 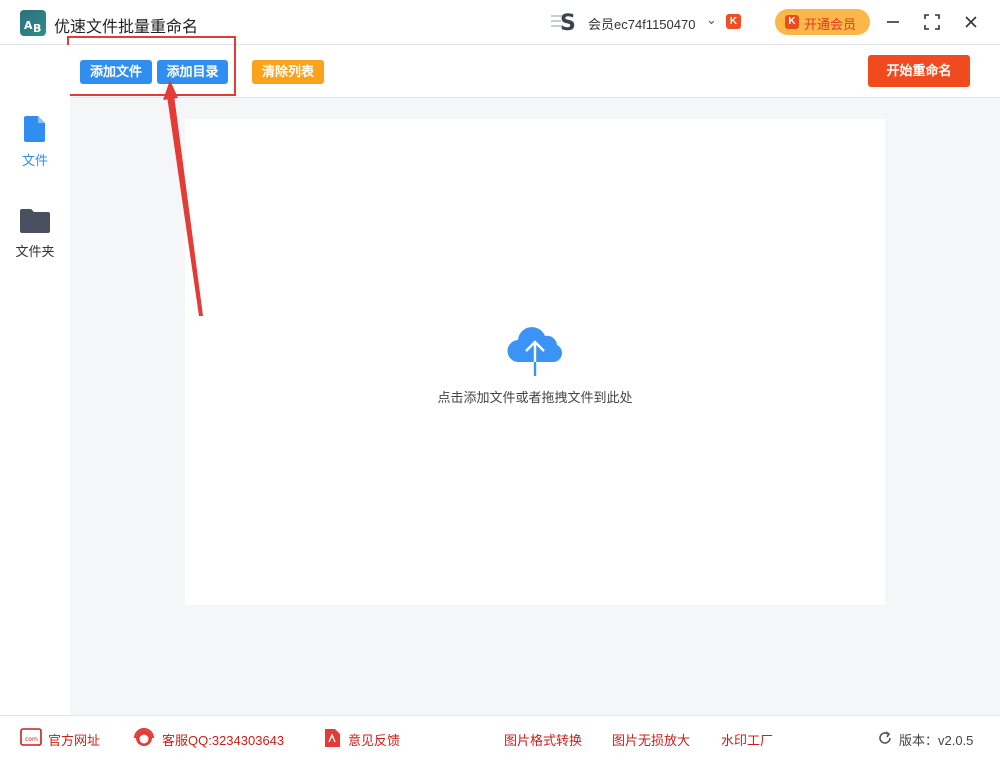 I want to click on folder-icon, so click(x=35, y=221).